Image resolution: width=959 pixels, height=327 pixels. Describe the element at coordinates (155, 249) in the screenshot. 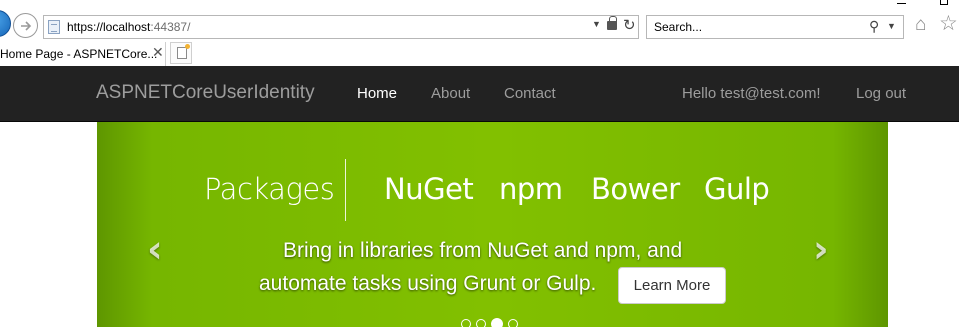

I see `carousel-prev-icon: ‹` at that location.